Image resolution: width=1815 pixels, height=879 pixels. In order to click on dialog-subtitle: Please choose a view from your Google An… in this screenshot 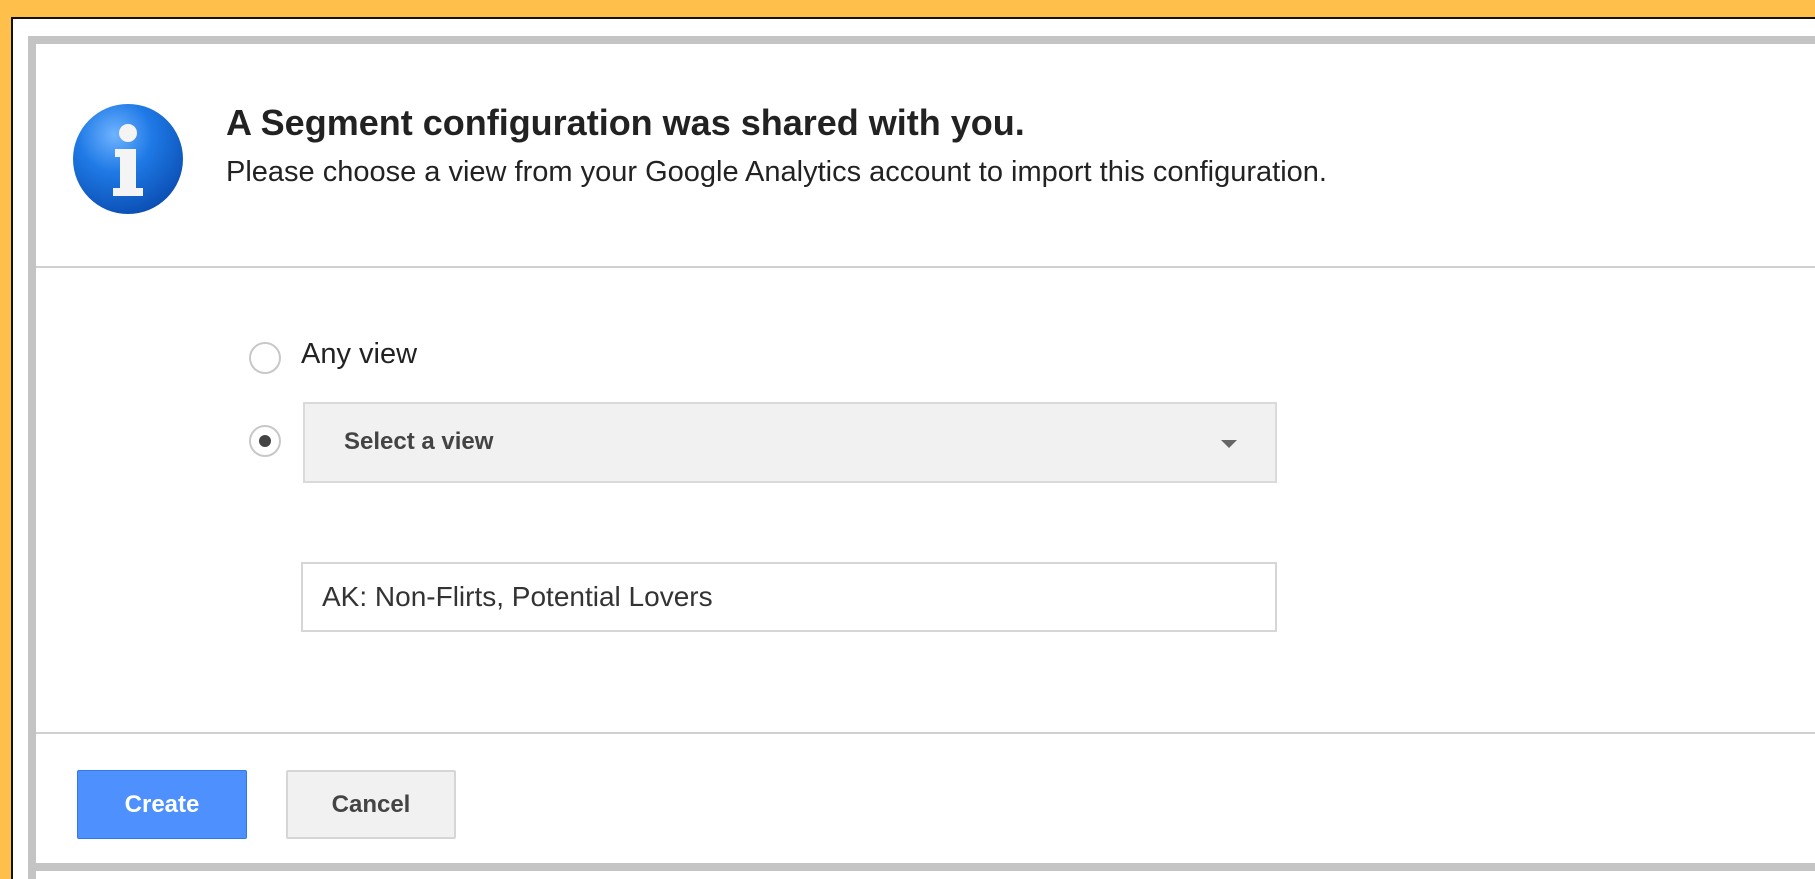, I will do `click(776, 172)`.